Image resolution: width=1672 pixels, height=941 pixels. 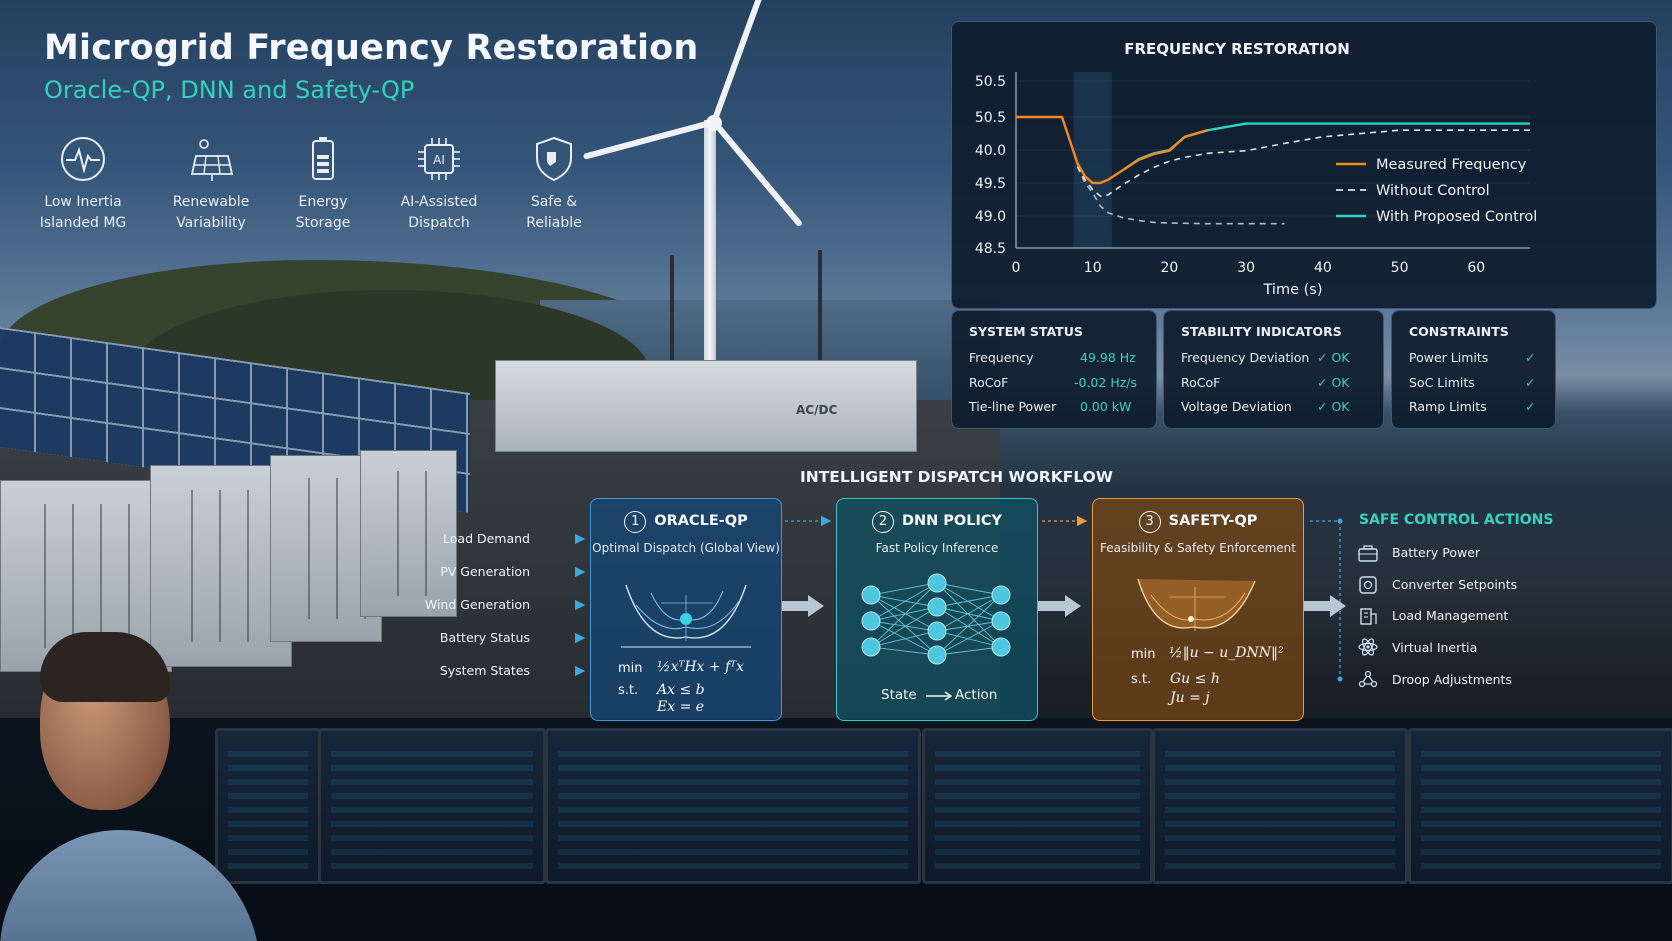 What do you see at coordinates (686, 548) in the screenshot?
I see `oracle-subtitle: Optimal Dispatch (Global View)` at bounding box center [686, 548].